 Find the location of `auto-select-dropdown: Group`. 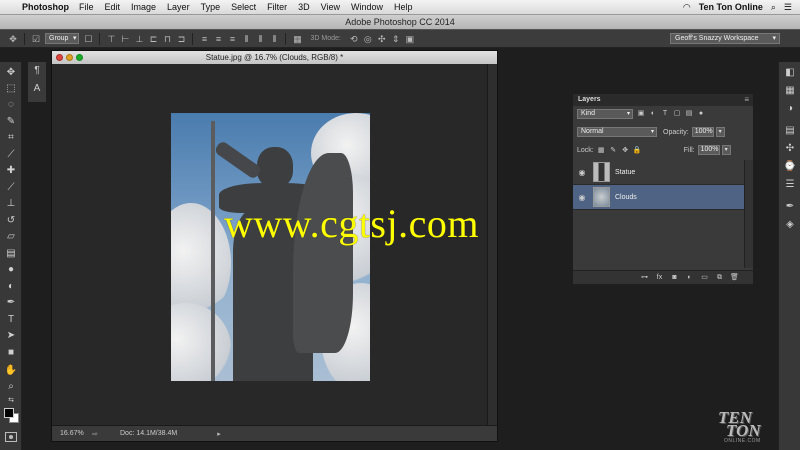

auto-select-dropdown: Group is located at coordinates (62, 38).